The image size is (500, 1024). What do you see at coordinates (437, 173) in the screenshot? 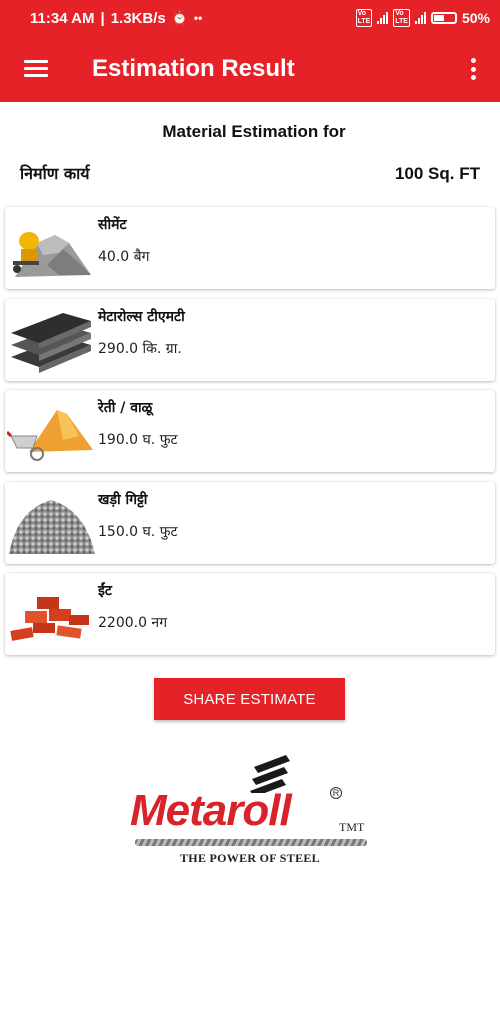
I see `area-value: 100 Sq. FT` at bounding box center [437, 173].